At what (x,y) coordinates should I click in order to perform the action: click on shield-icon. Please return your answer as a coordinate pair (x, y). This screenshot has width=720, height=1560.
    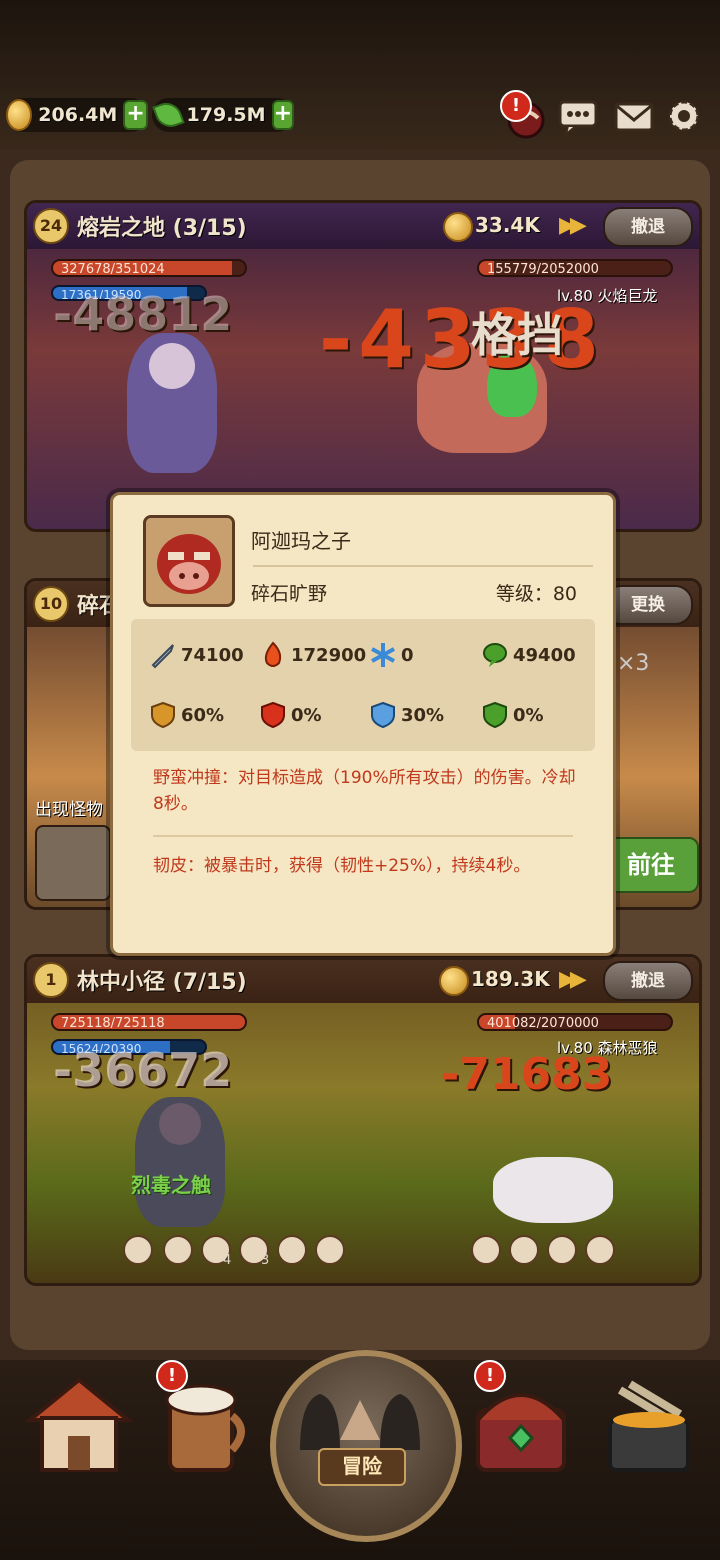
    Looking at the image, I should click on (163, 715).